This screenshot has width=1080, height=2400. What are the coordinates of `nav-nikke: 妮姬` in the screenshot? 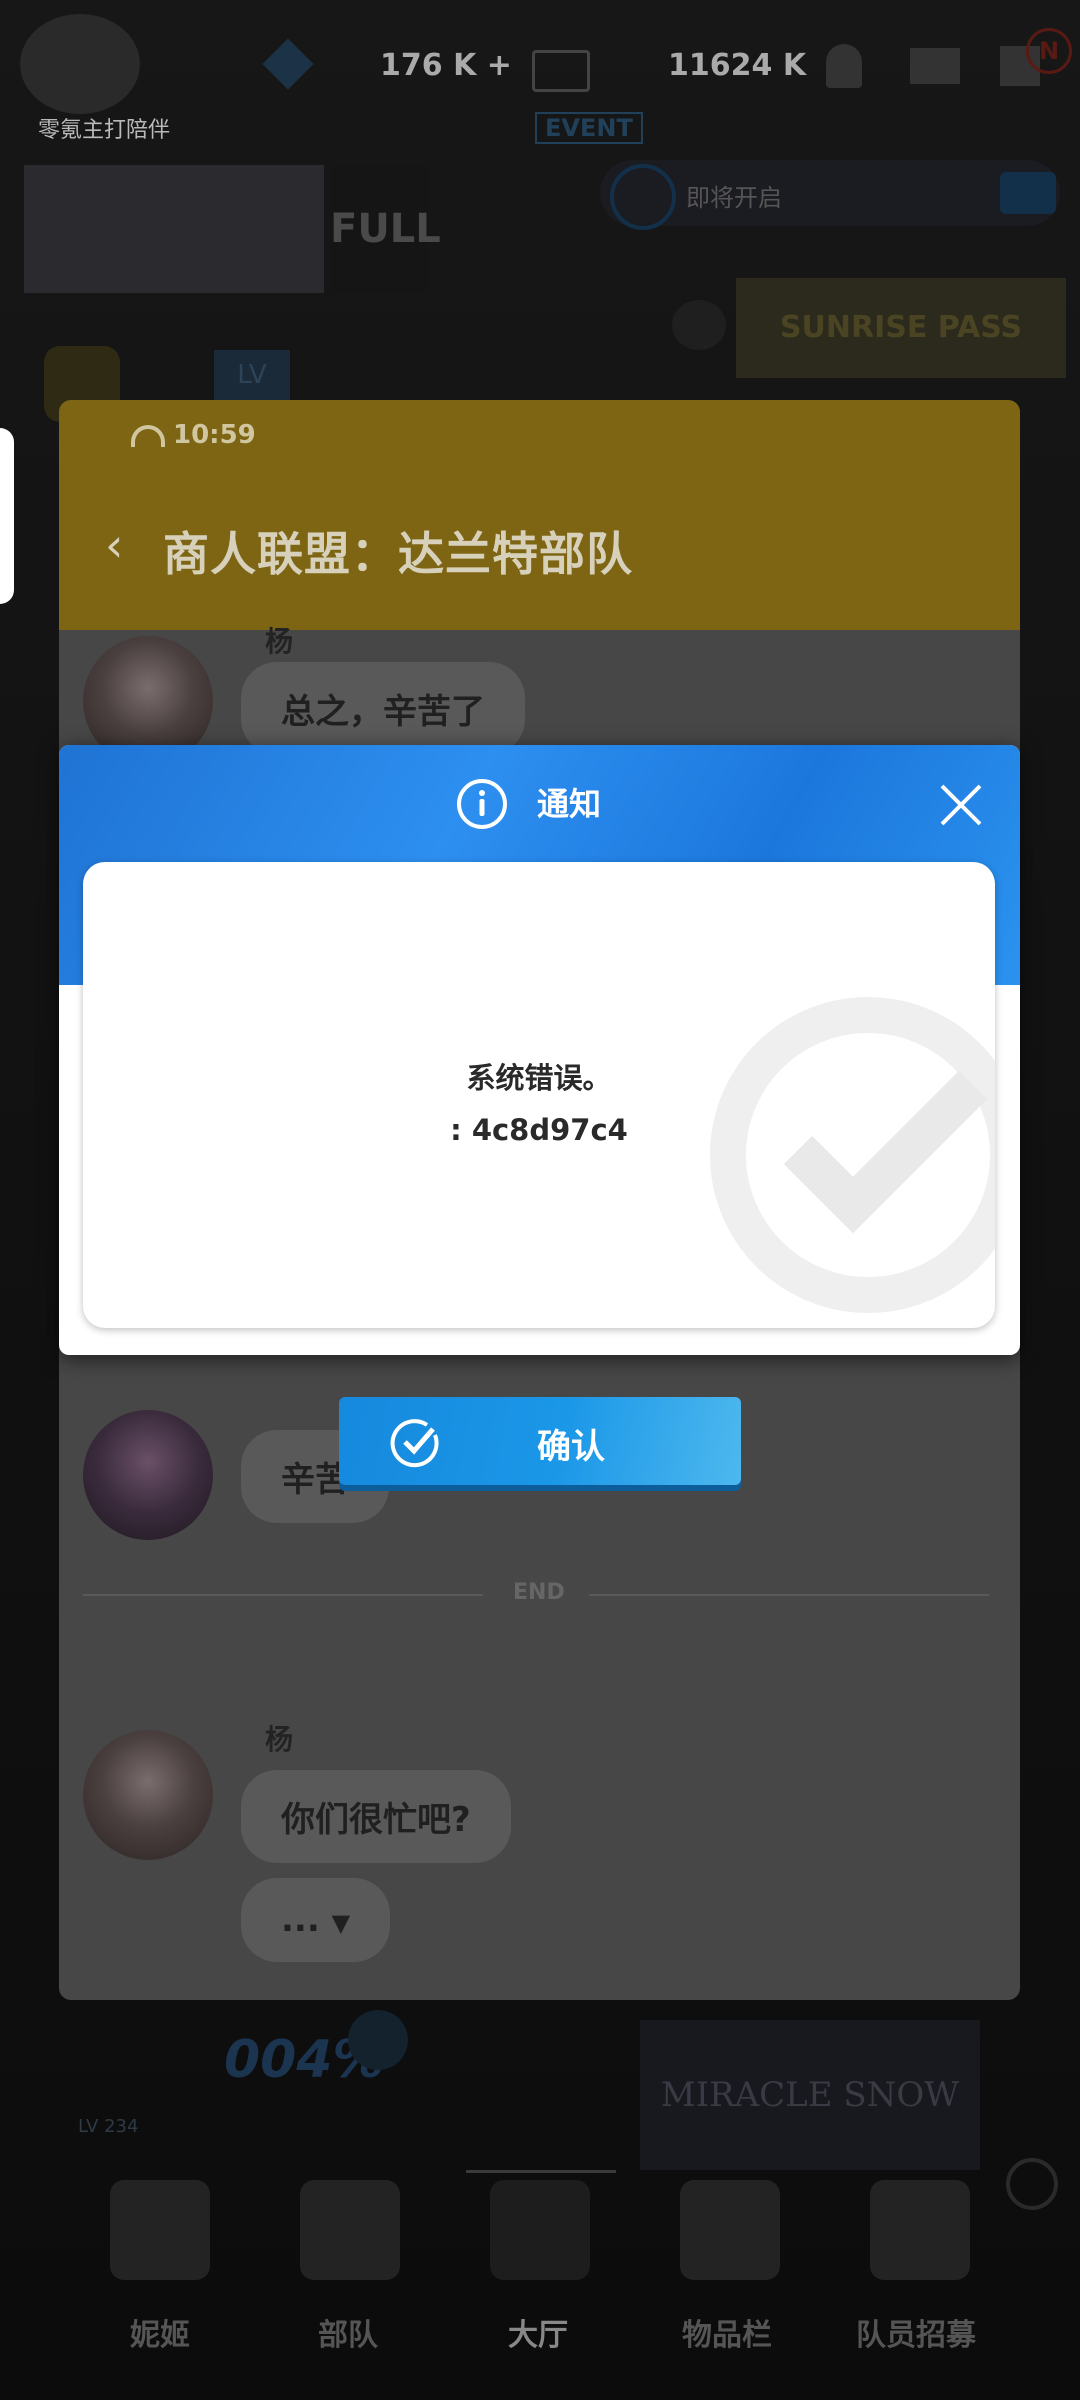 It's located at (160, 2332).